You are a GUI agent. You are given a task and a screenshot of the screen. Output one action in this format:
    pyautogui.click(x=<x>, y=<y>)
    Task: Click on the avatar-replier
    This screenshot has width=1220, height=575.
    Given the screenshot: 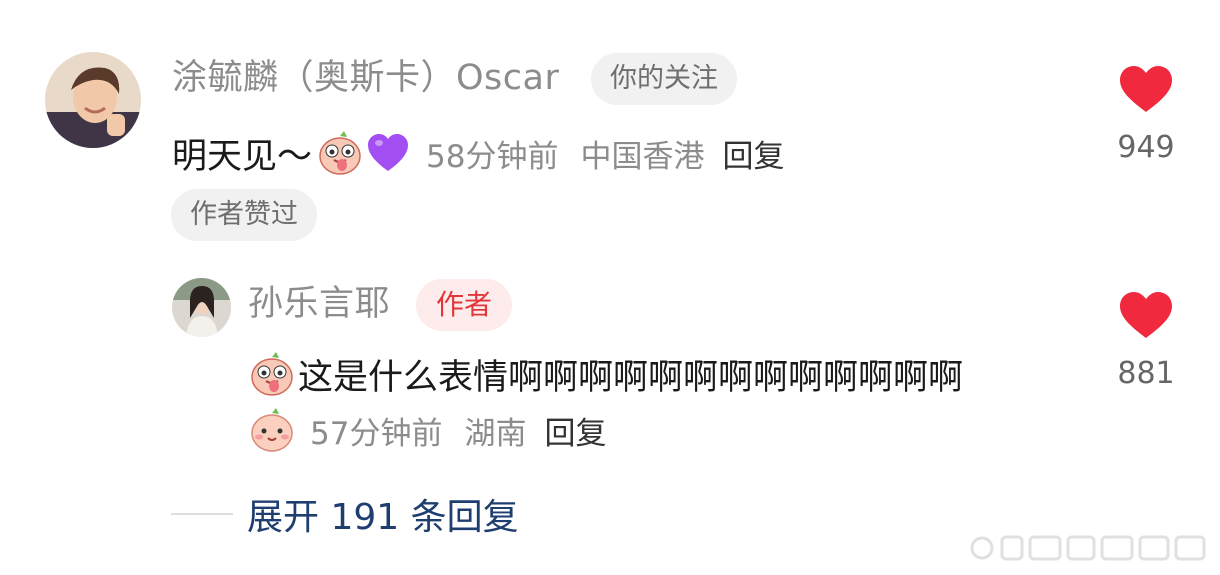 What is the action you would take?
    pyautogui.click(x=201, y=307)
    